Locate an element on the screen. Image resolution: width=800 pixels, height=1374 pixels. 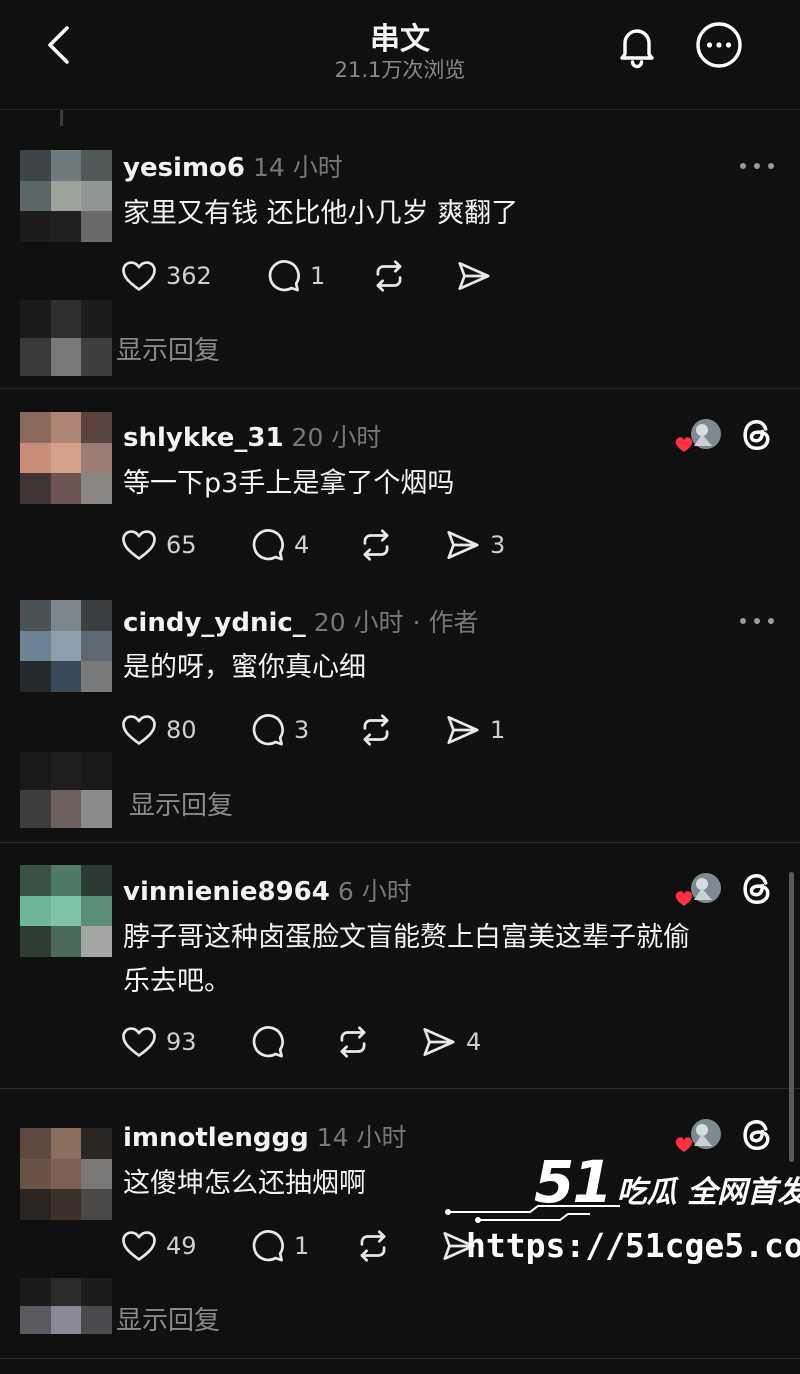
share-button: 3 is located at coordinates (474, 545).